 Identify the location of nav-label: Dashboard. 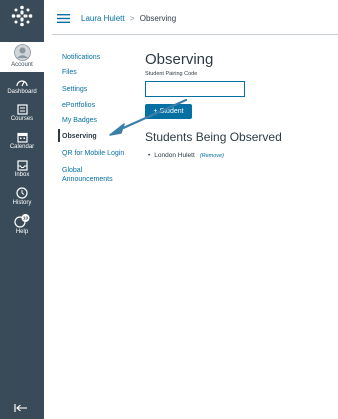
(22, 92).